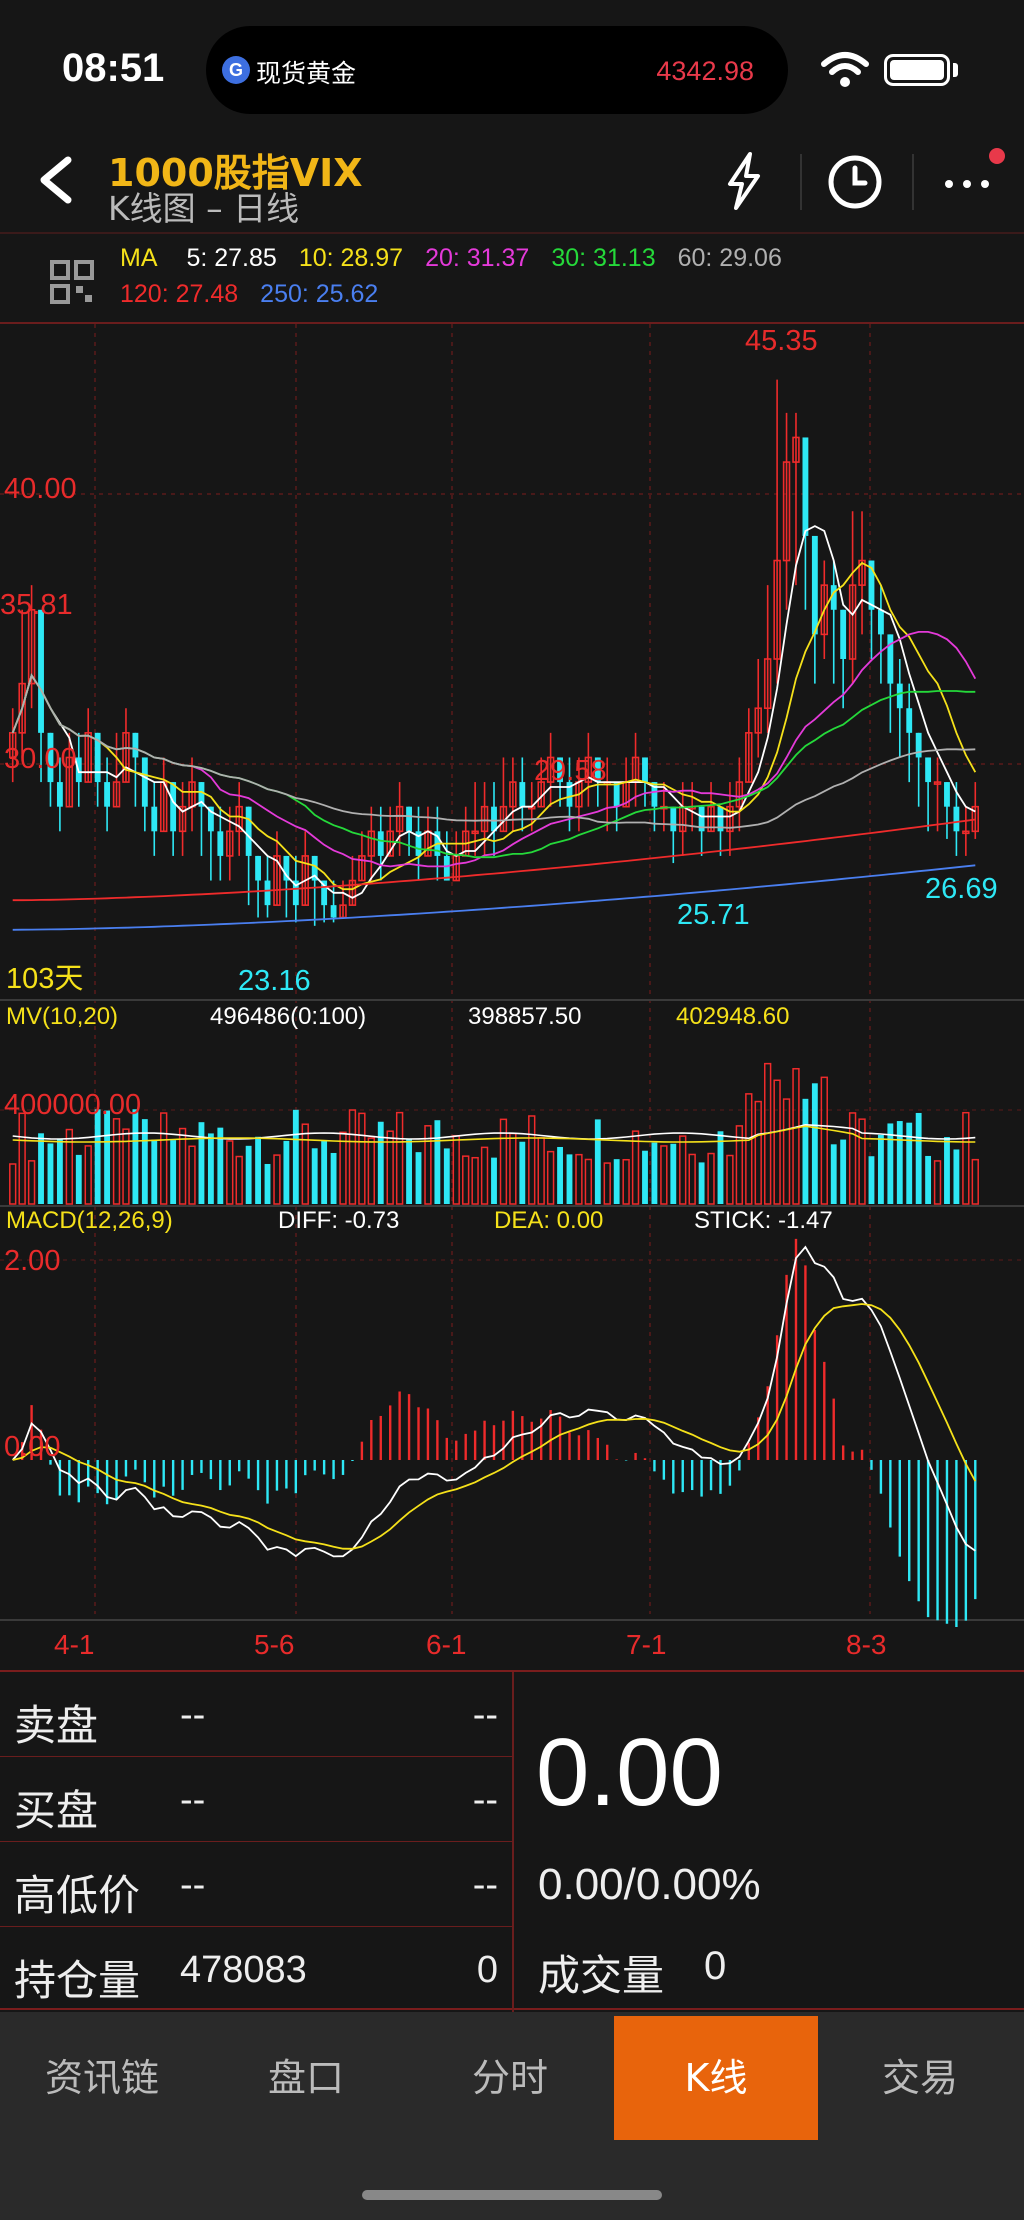 Image resolution: width=1024 pixels, height=2220 pixels. Describe the element at coordinates (713, 915) in the screenshot. I see `low-price-label: 25.71` at that location.